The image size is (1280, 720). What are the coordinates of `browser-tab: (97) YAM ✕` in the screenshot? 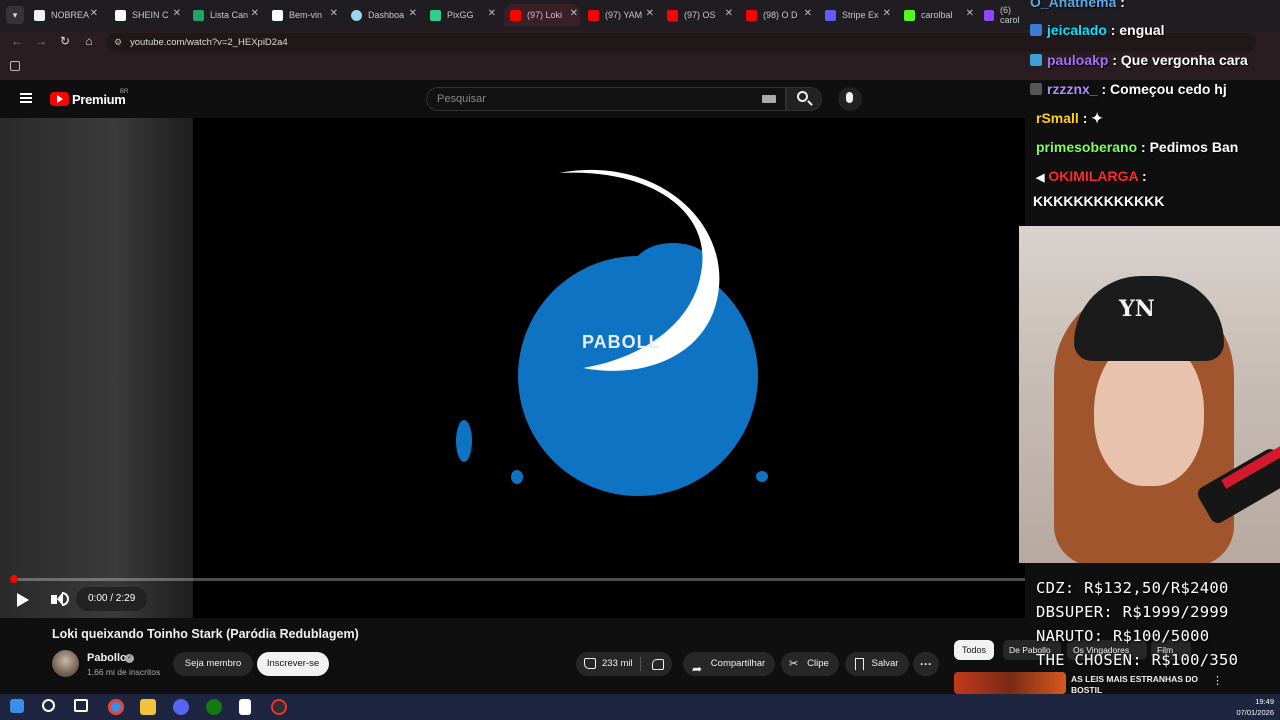 It's located at (622, 15).